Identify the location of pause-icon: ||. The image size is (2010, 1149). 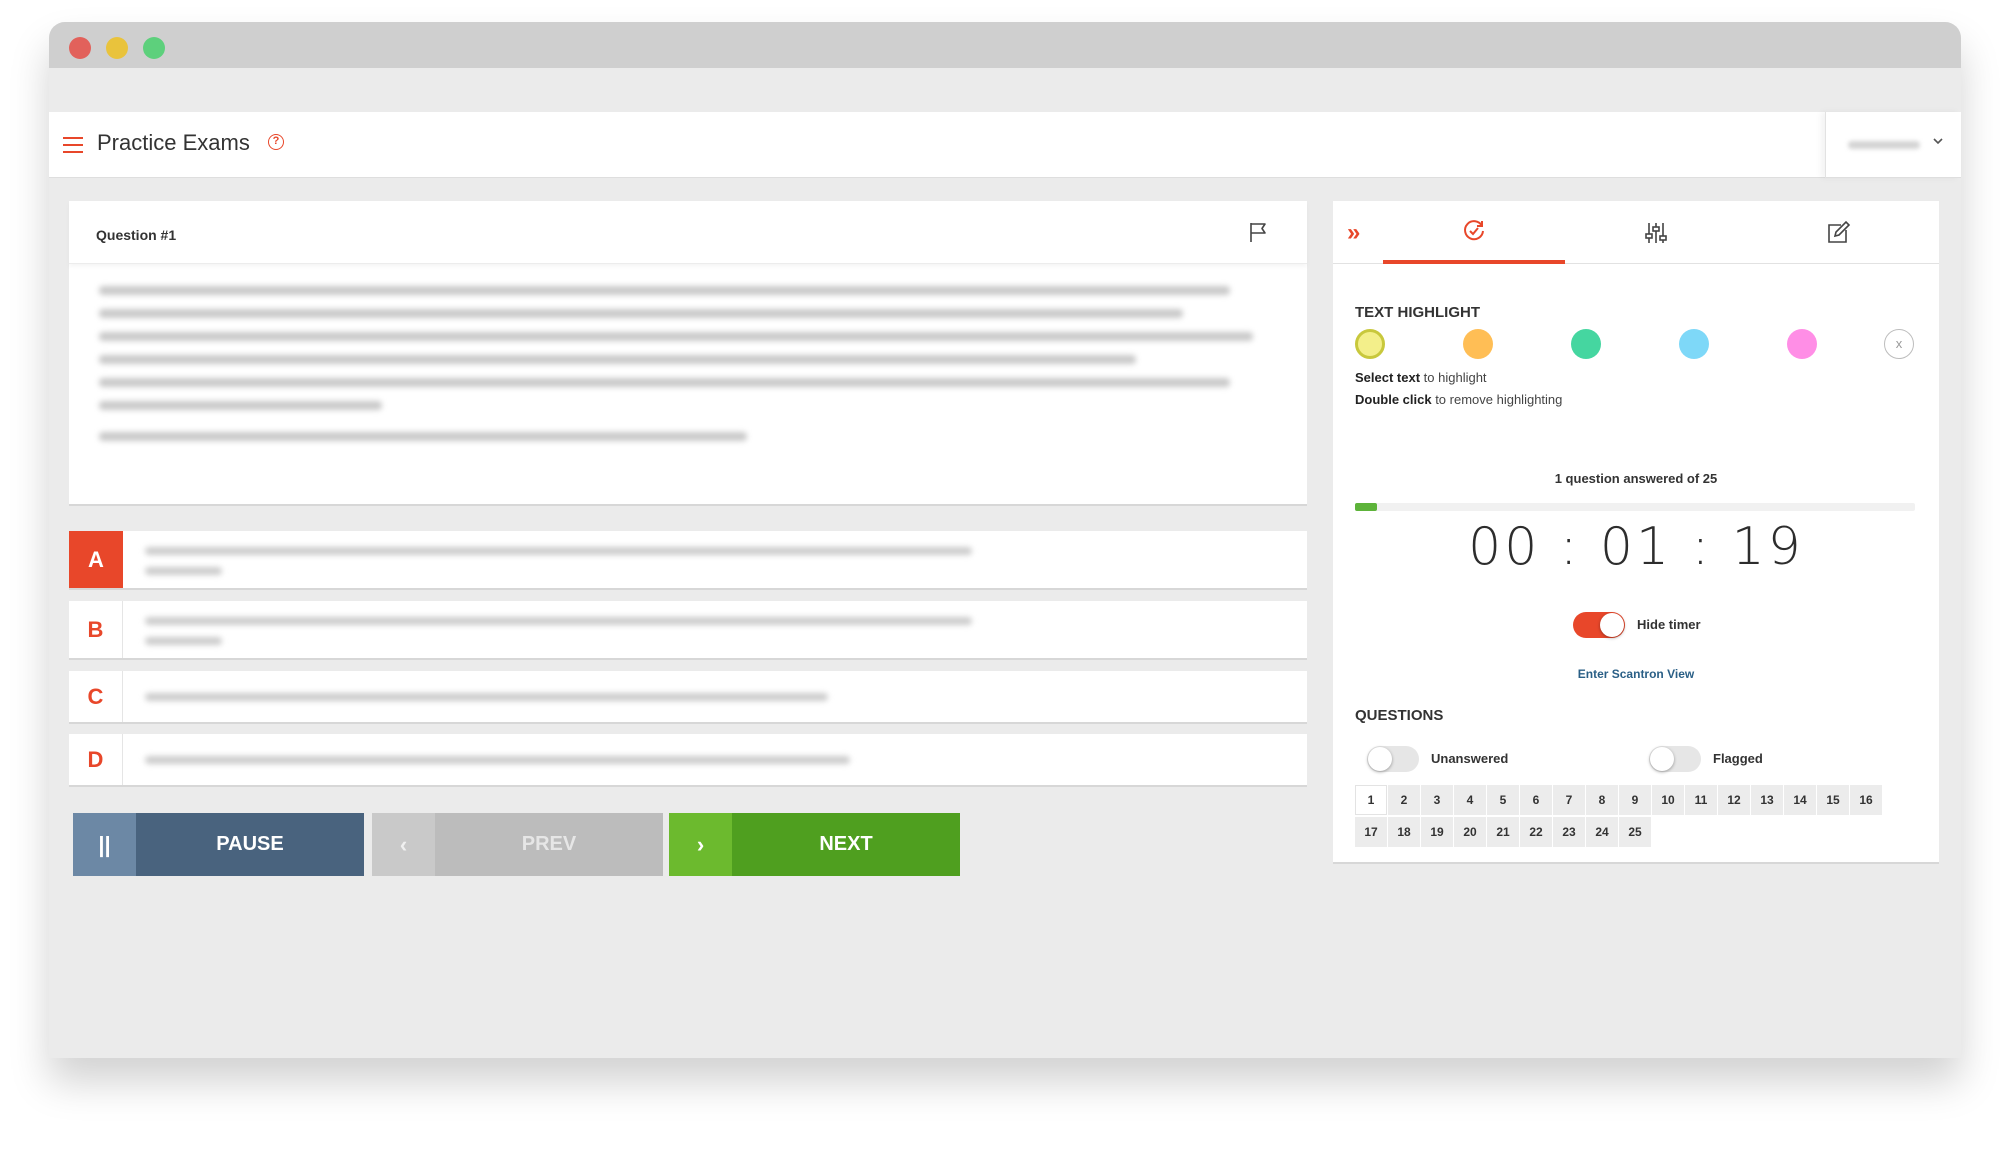
(104, 844).